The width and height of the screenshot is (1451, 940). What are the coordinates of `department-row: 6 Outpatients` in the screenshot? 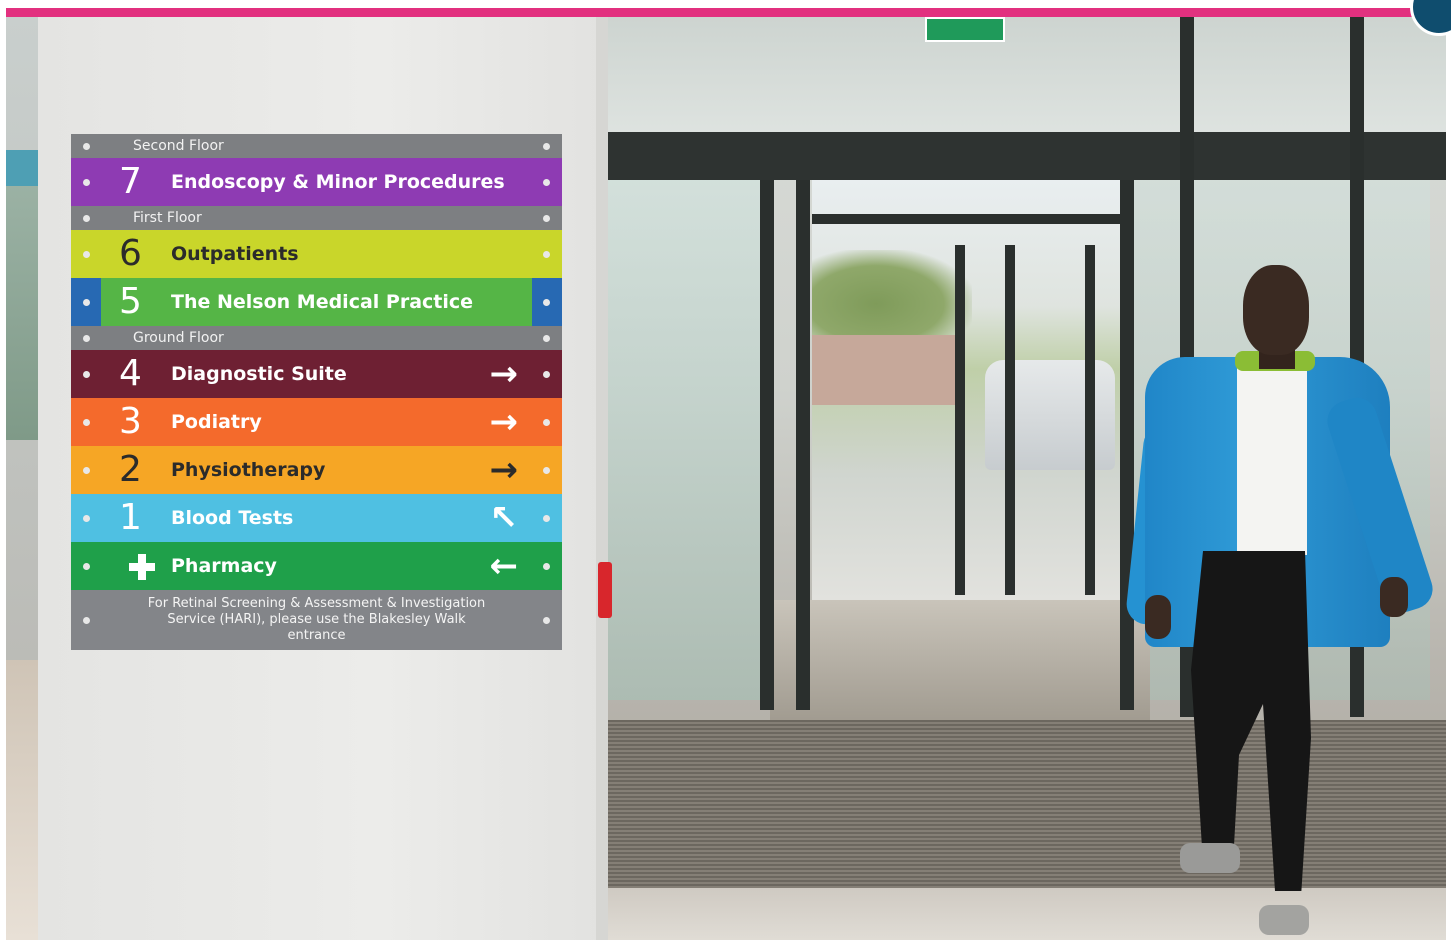 It's located at (316, 254).